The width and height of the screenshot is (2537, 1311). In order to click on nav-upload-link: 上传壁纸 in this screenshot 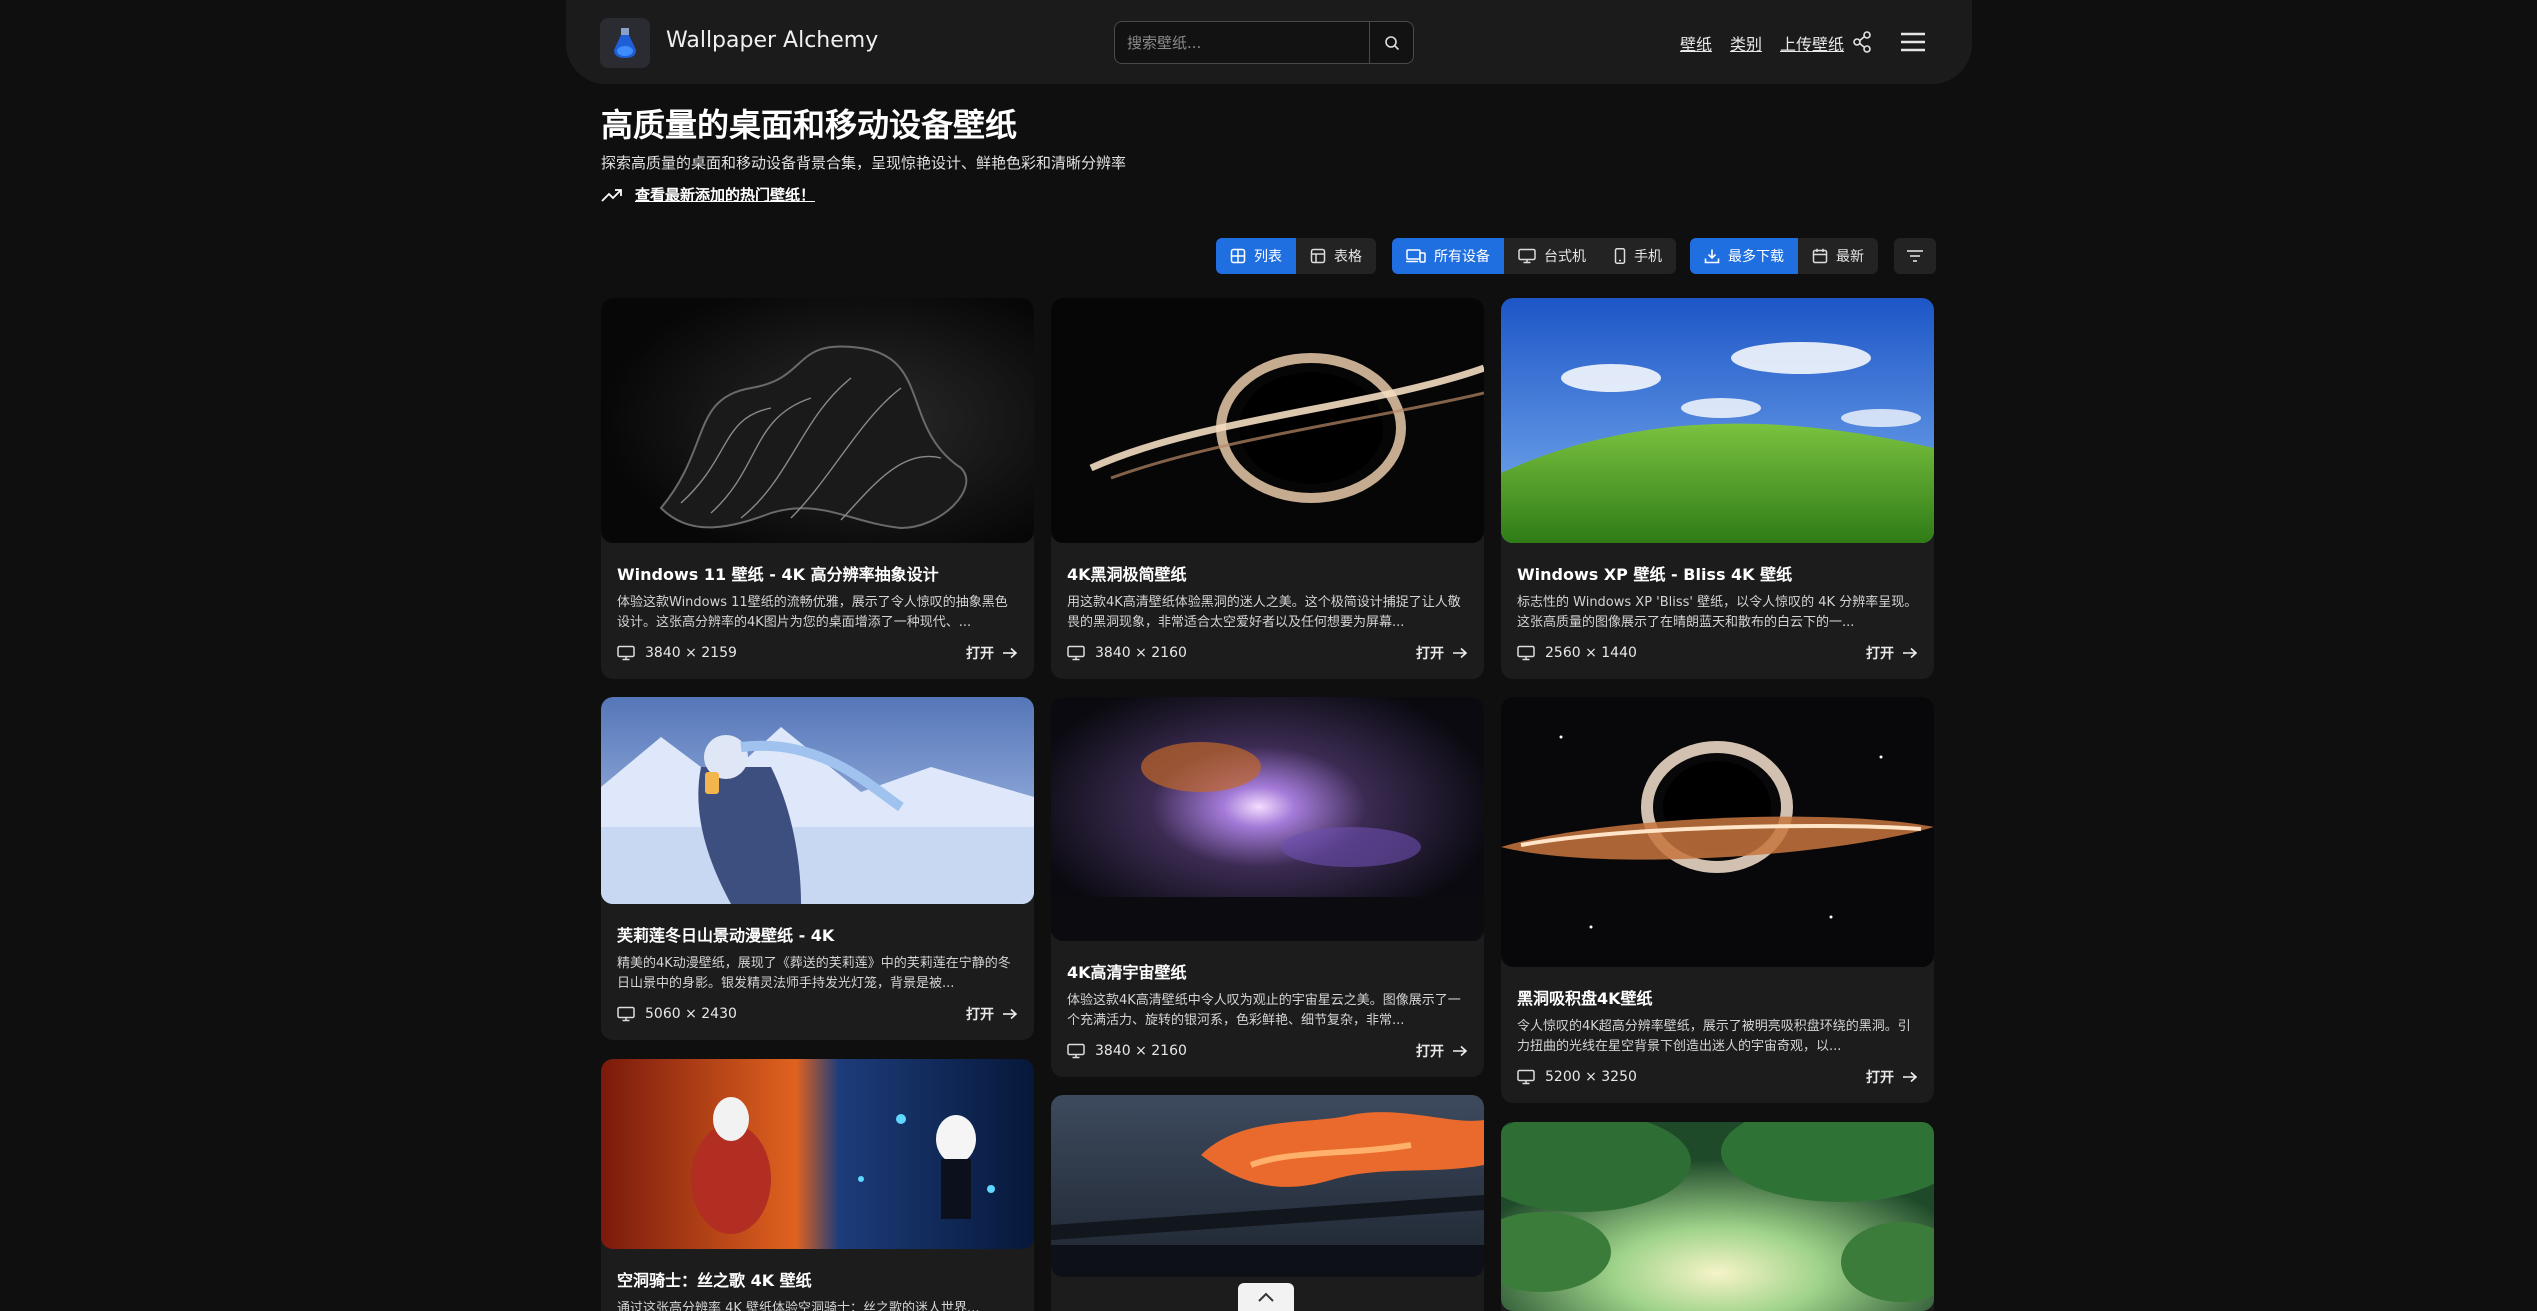, I will do `click(1812, 43)`.